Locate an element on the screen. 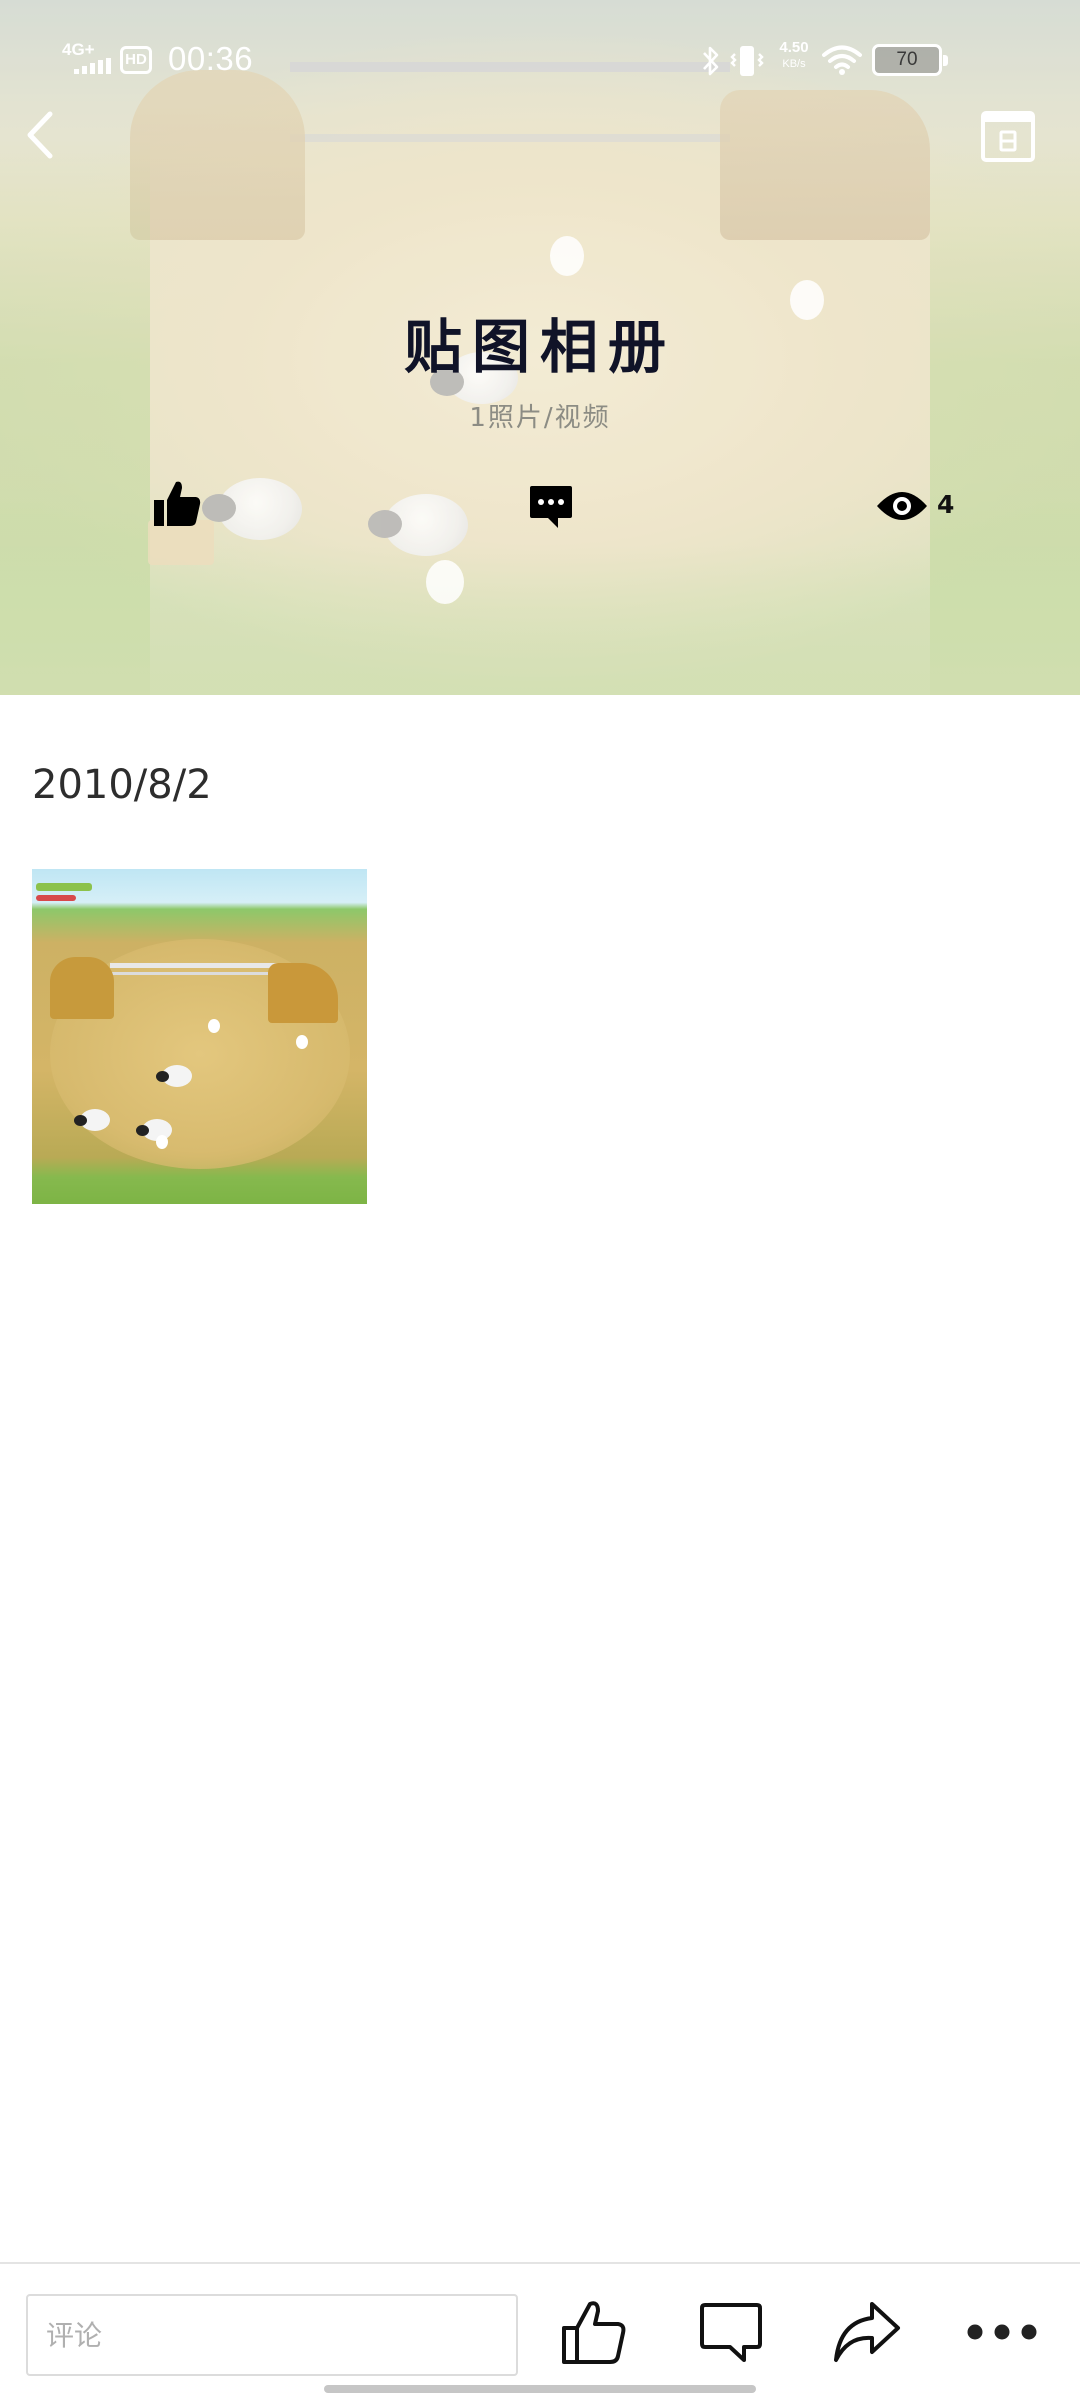 The image size is (1080, 2400). share-button is located at coordinates (867, 2332).